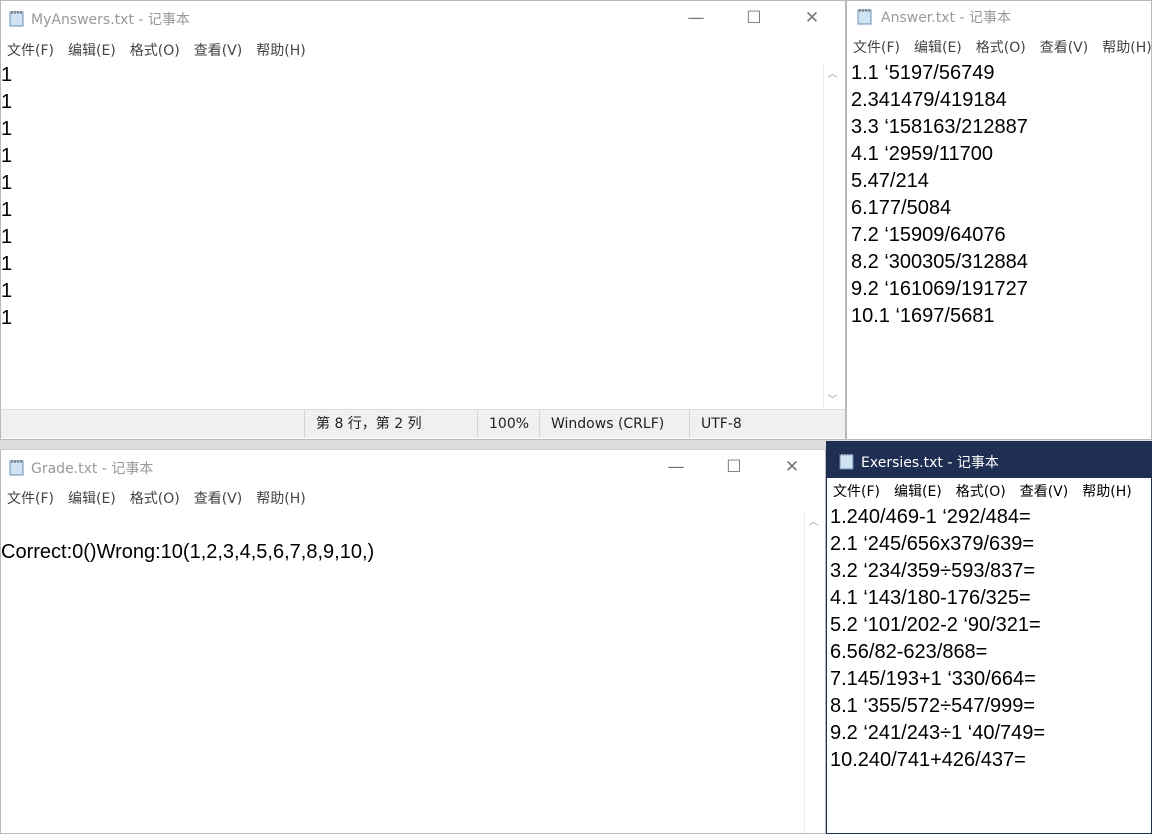 Image resolution: width=1152 pixels, height=834 pixels. Describe the element at coordinates (413, 467) in the screenshot. I see `grade-titlebar: Grade.txt - 记事本 — ☐ ✕` at that location.